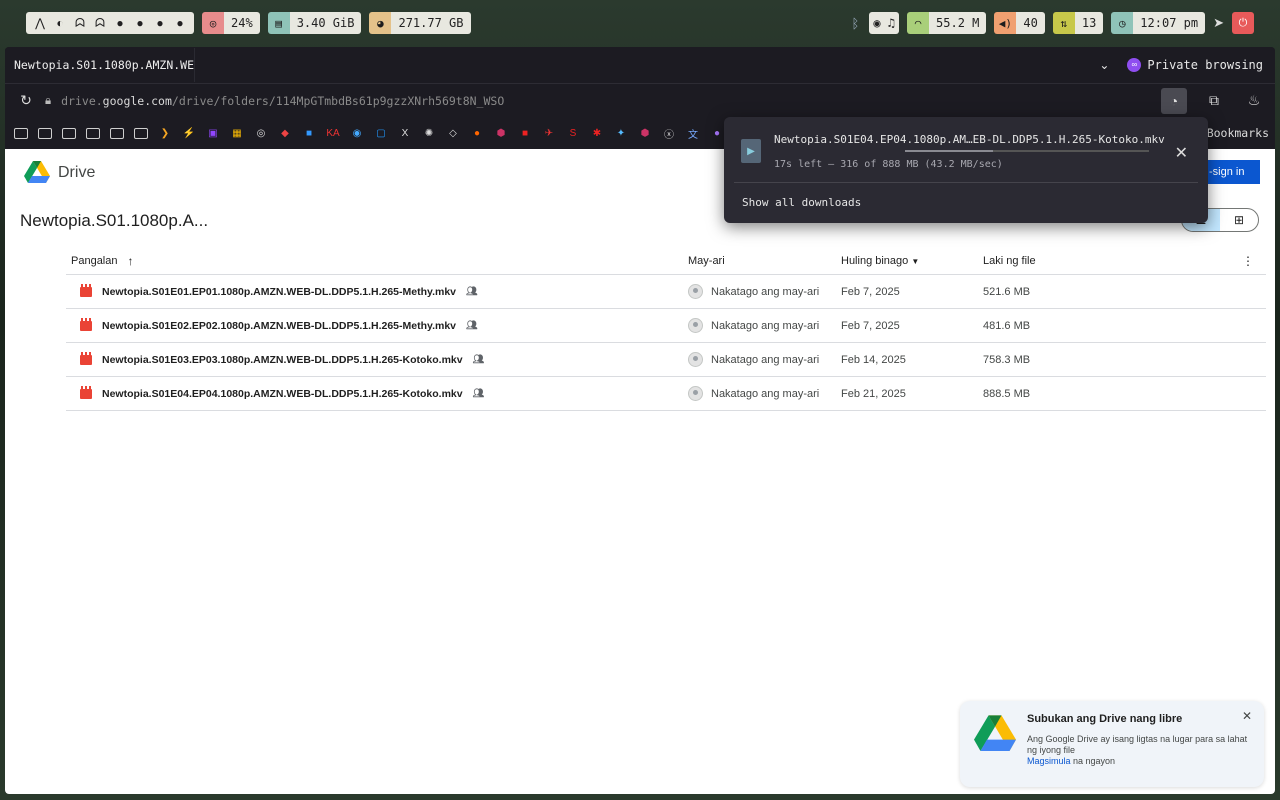 Image resolution: width=1280 pixels, height=800 pixels. What do you see at coordinates (1181, 153) in the screenshot?
I see `cancel-download-icon: ✕` at bounding box center [1181, 153].